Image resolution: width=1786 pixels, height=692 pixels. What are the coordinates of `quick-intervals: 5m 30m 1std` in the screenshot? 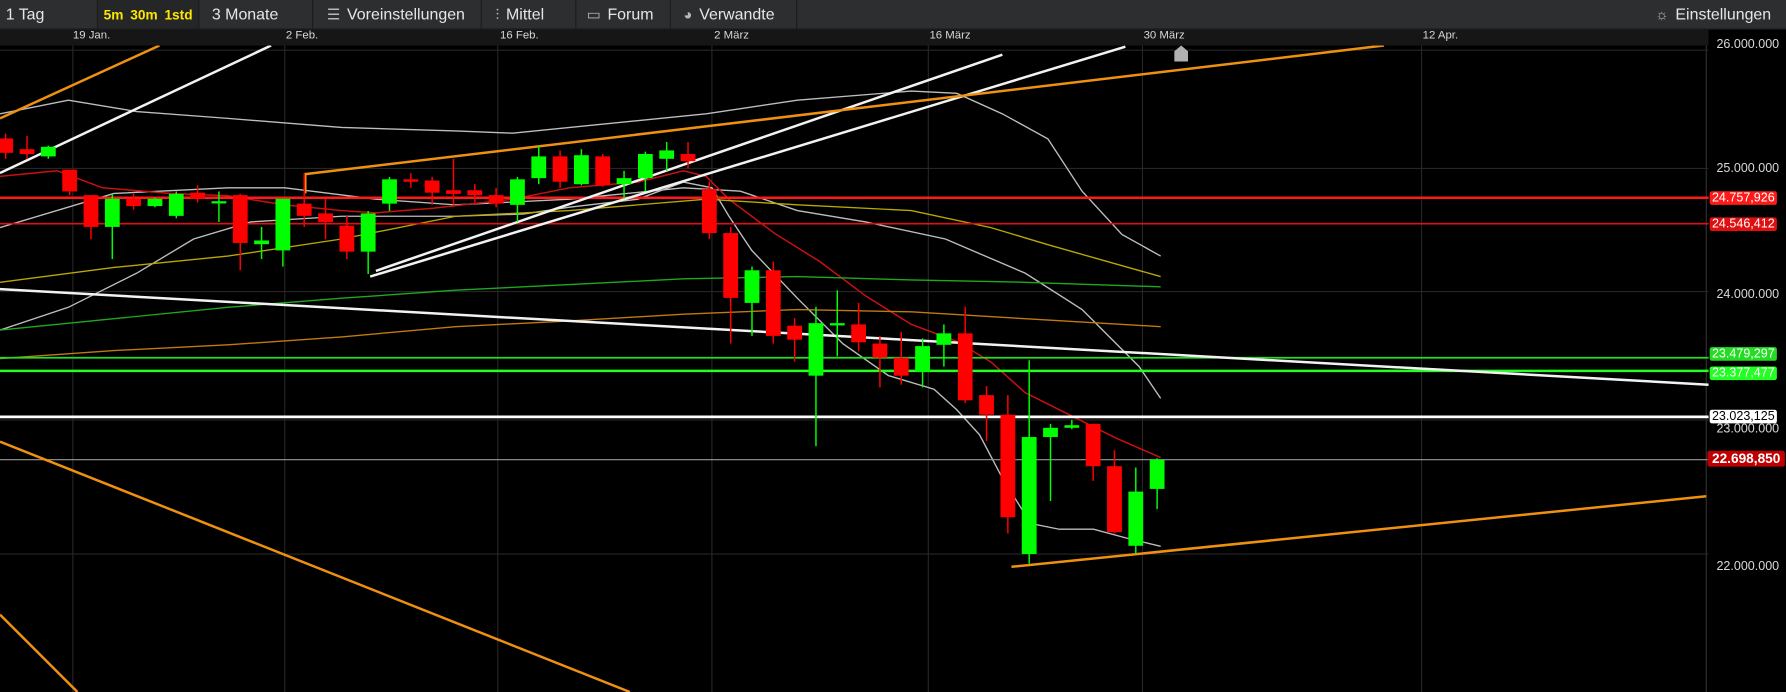 It's located at (148, 14).